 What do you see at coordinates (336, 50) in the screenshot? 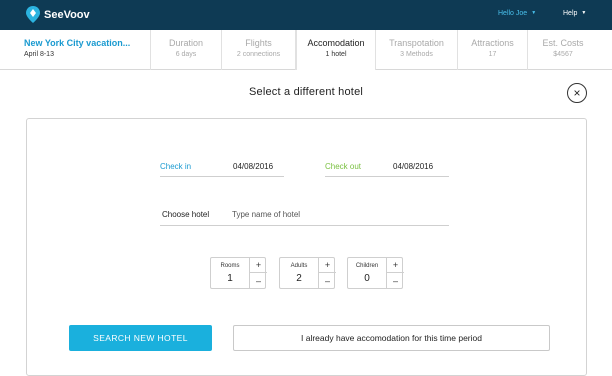
I see `step-accomodation: Accomodation 1 hotel` at bounding box center [336, 50].